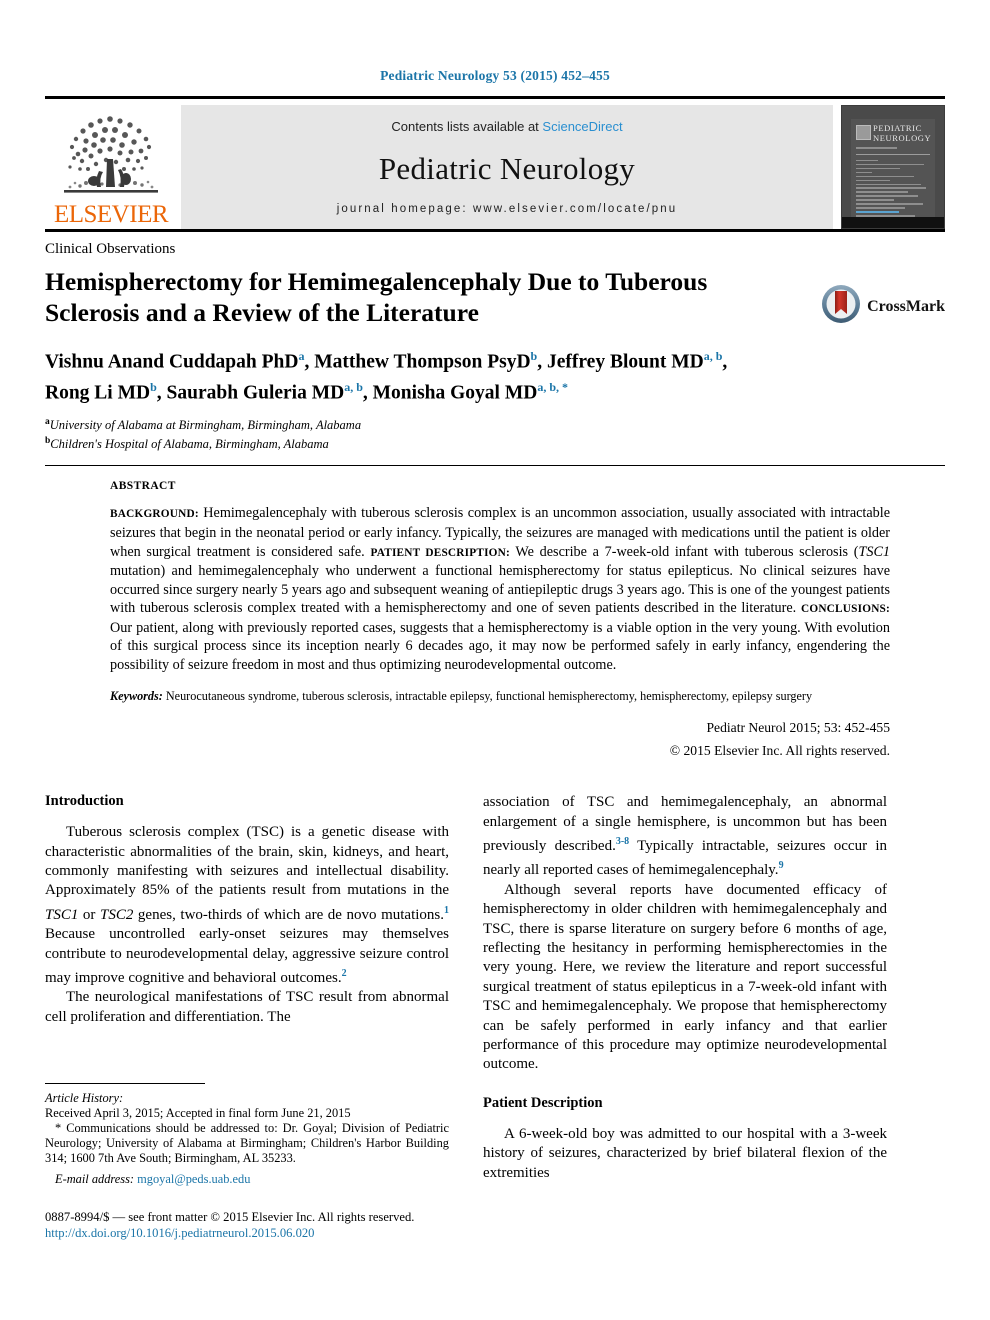 This screenshot has width=990, height=1320. What do you see at coordinates (84, 1098) in the screenshot?
I see `article-history-label: Article History:` at bounding box center [84, 1098].